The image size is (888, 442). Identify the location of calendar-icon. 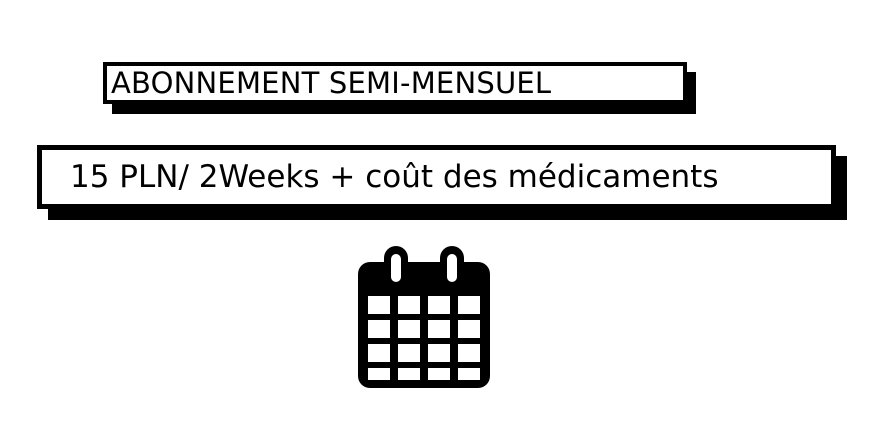
(424, 317).